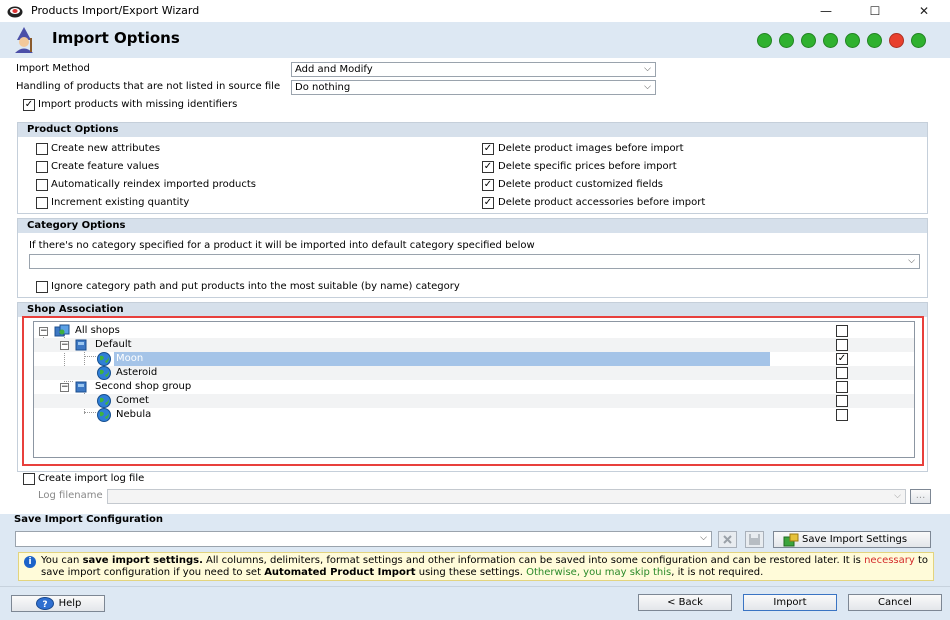 This screenshot has height=620, width=950. I want to click on info-bold-text: Automated Product Import, so click(340, 572).